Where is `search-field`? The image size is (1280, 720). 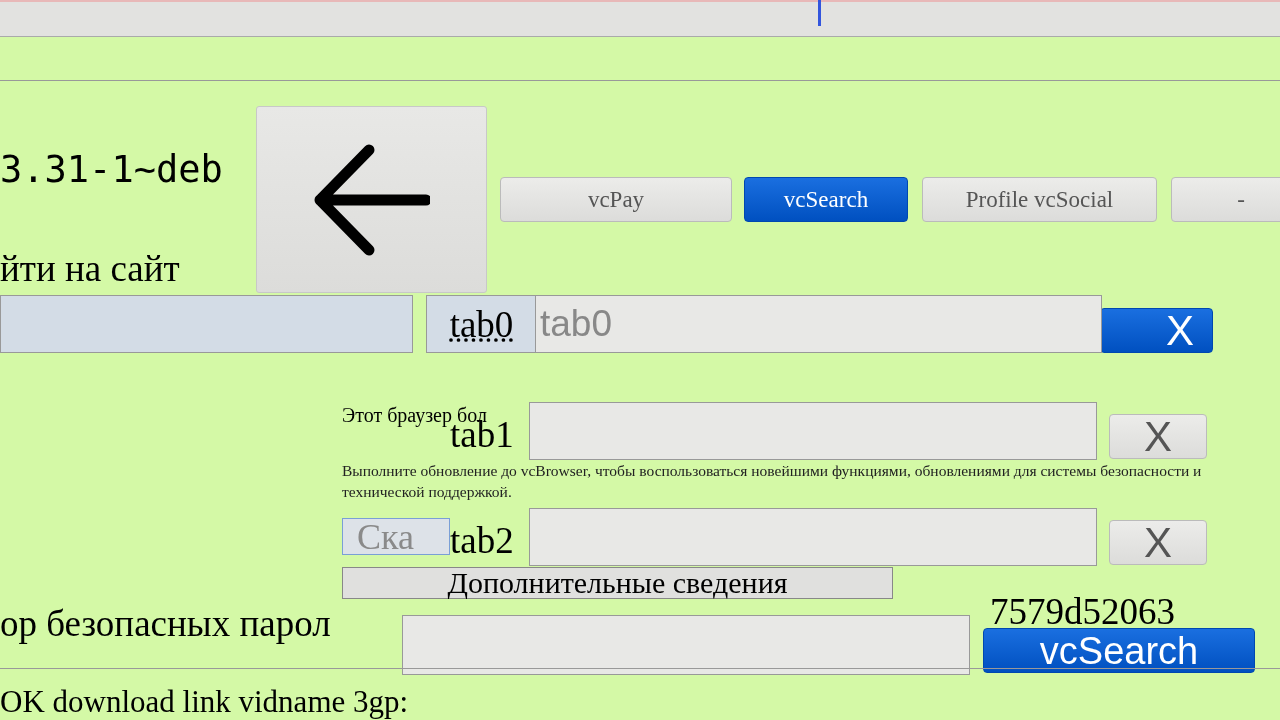 search-field is located at coordinates (686, 645).